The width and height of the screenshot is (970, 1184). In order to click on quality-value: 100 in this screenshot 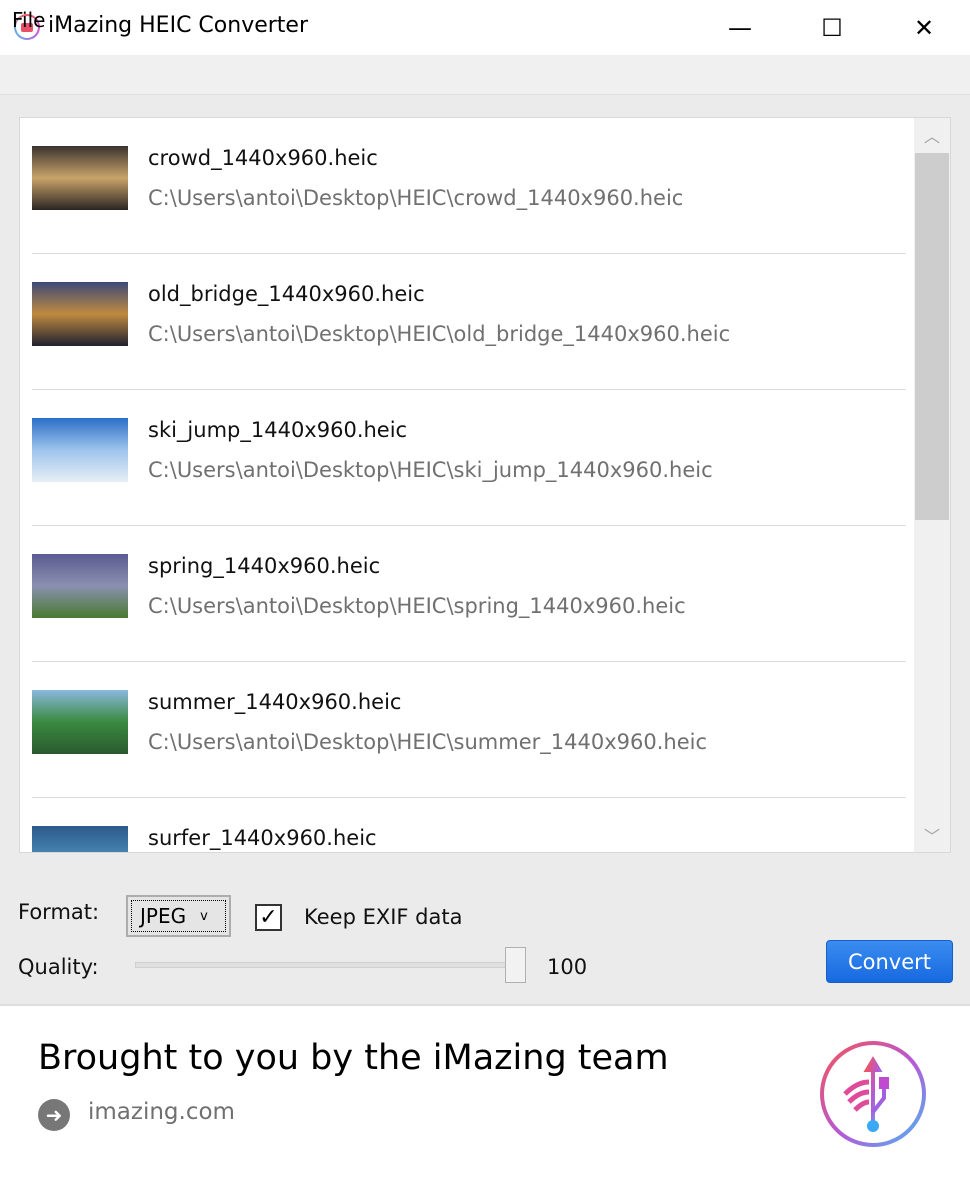, I will do `click(567, 967)`.